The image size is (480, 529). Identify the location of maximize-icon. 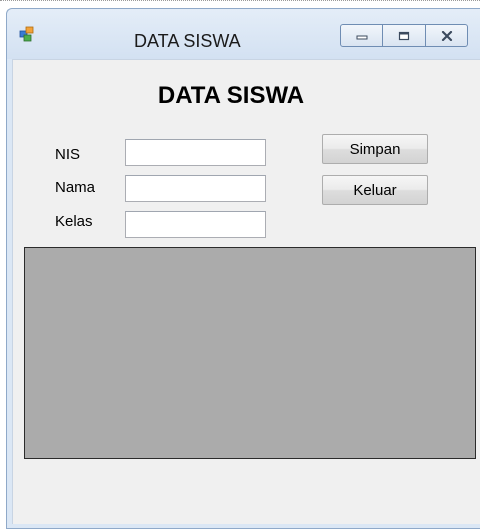
(404, 35).